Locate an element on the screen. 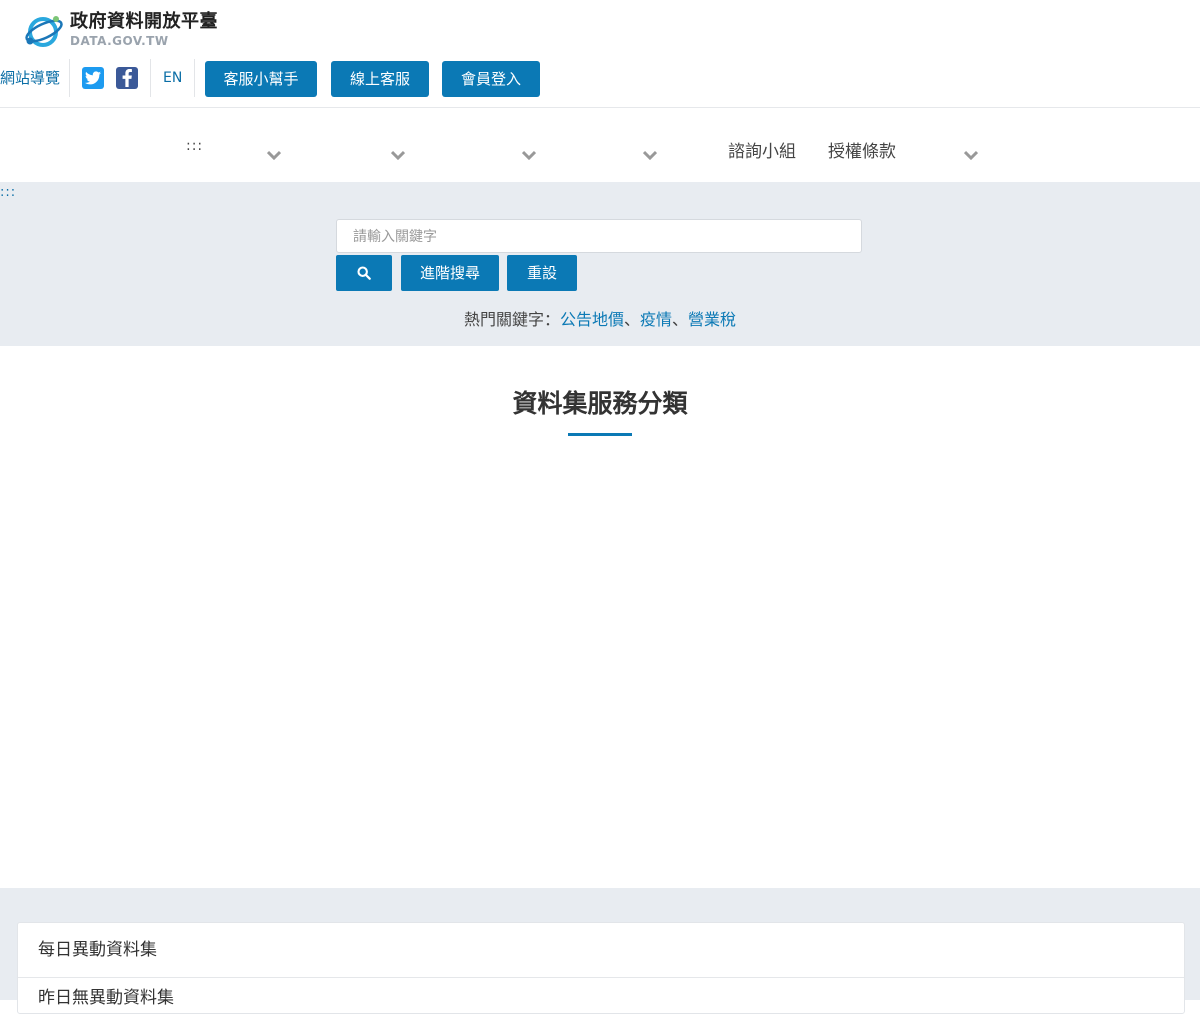 This screenshot has height=1018, width=1200. advanced-search-button: 進階搜尋 is located at coordinates (450, 273).